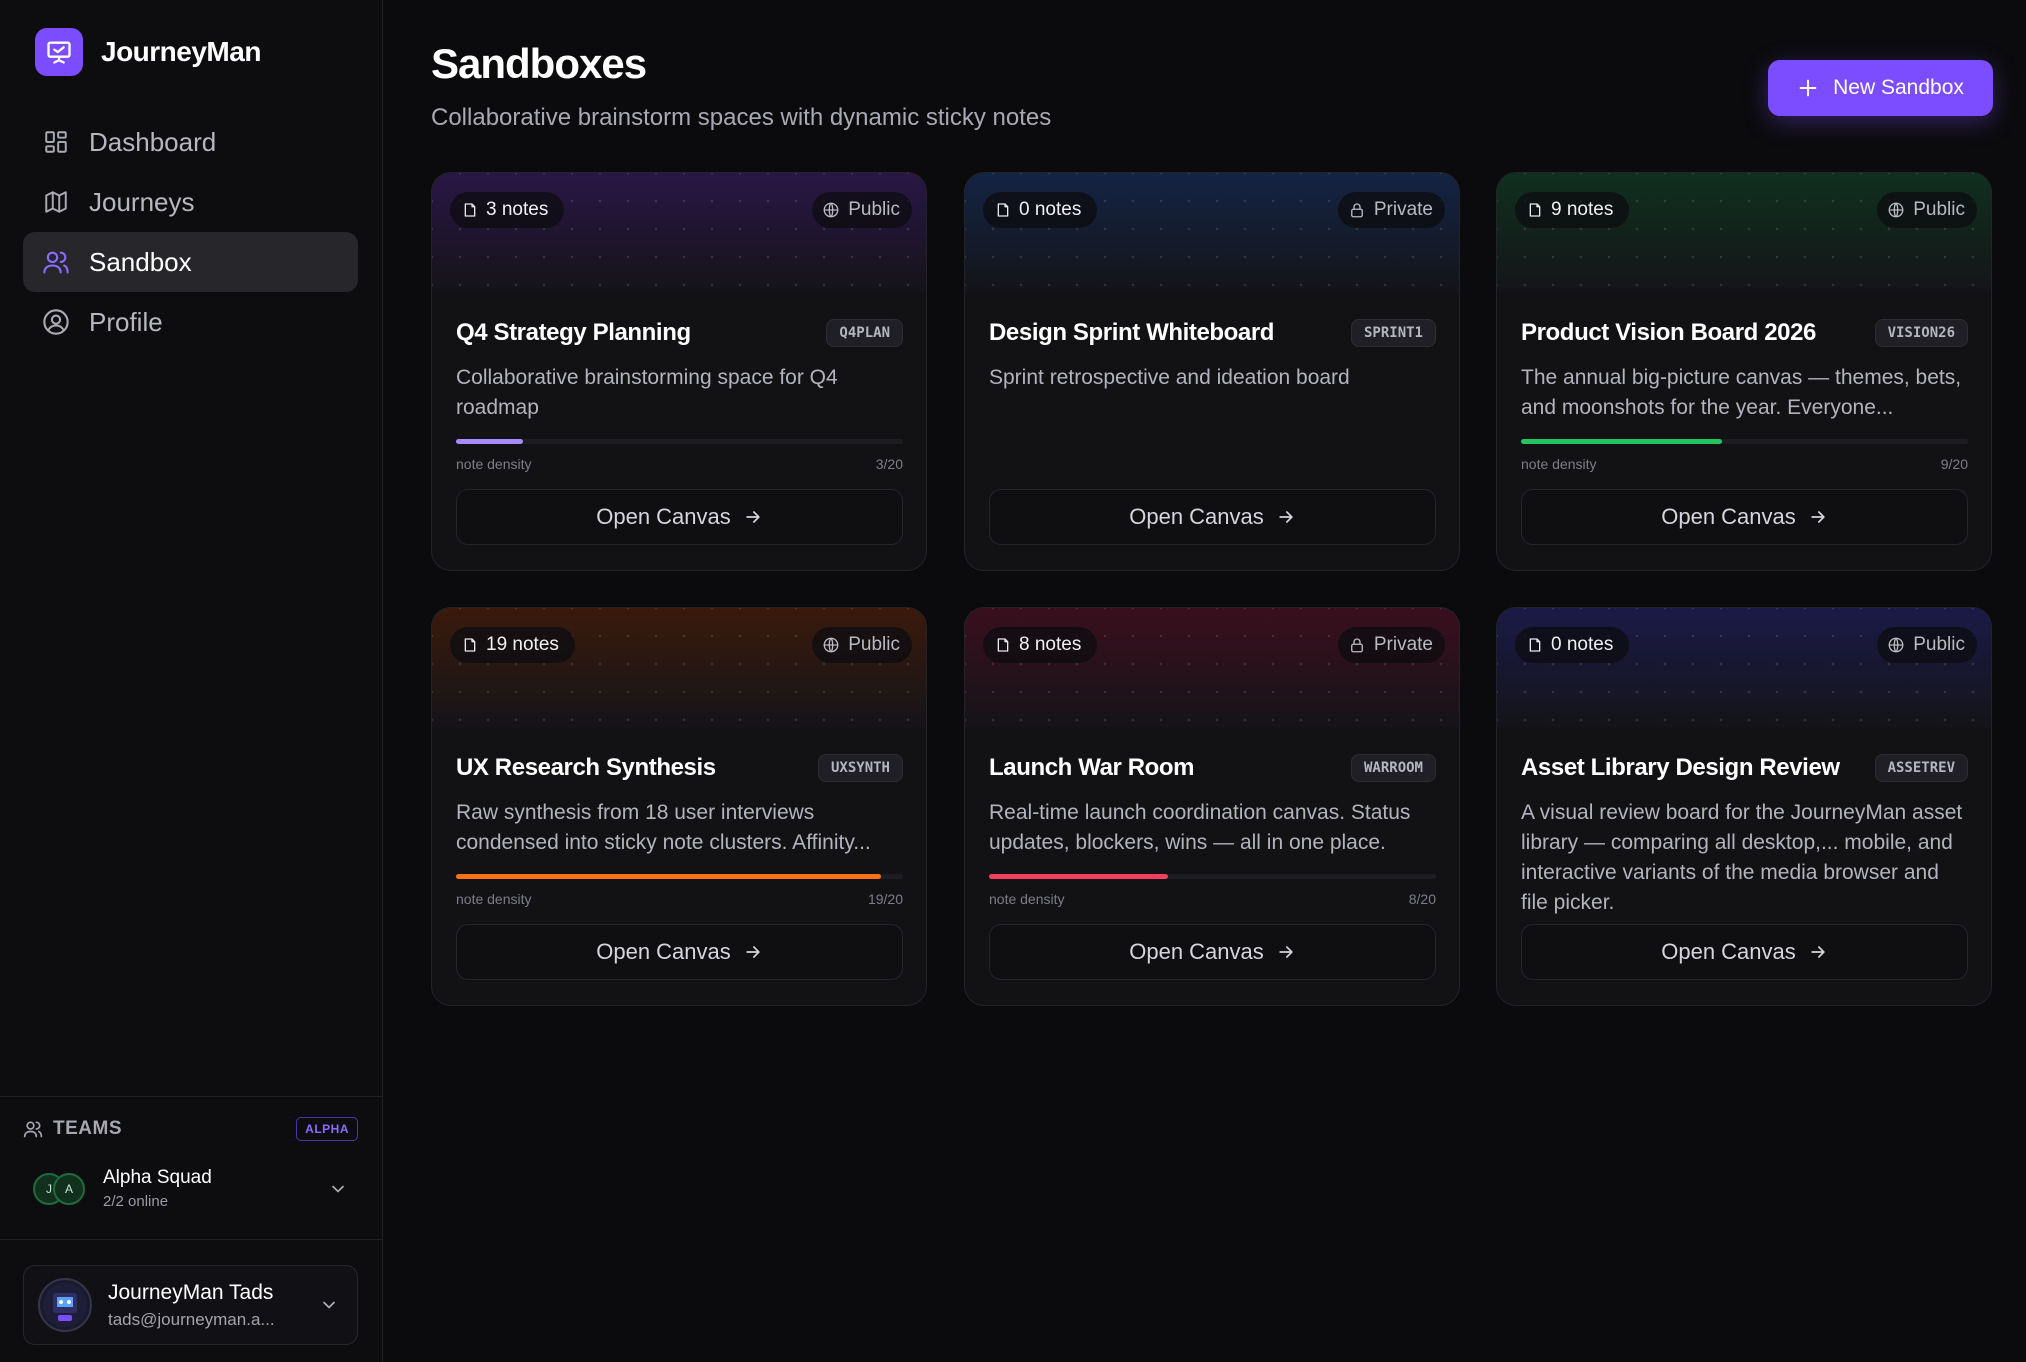 The image size is (2026, 1362). I want to click on sidebar-nav: Dashboard Journeys Sandbox Profile, so click(190, 232).